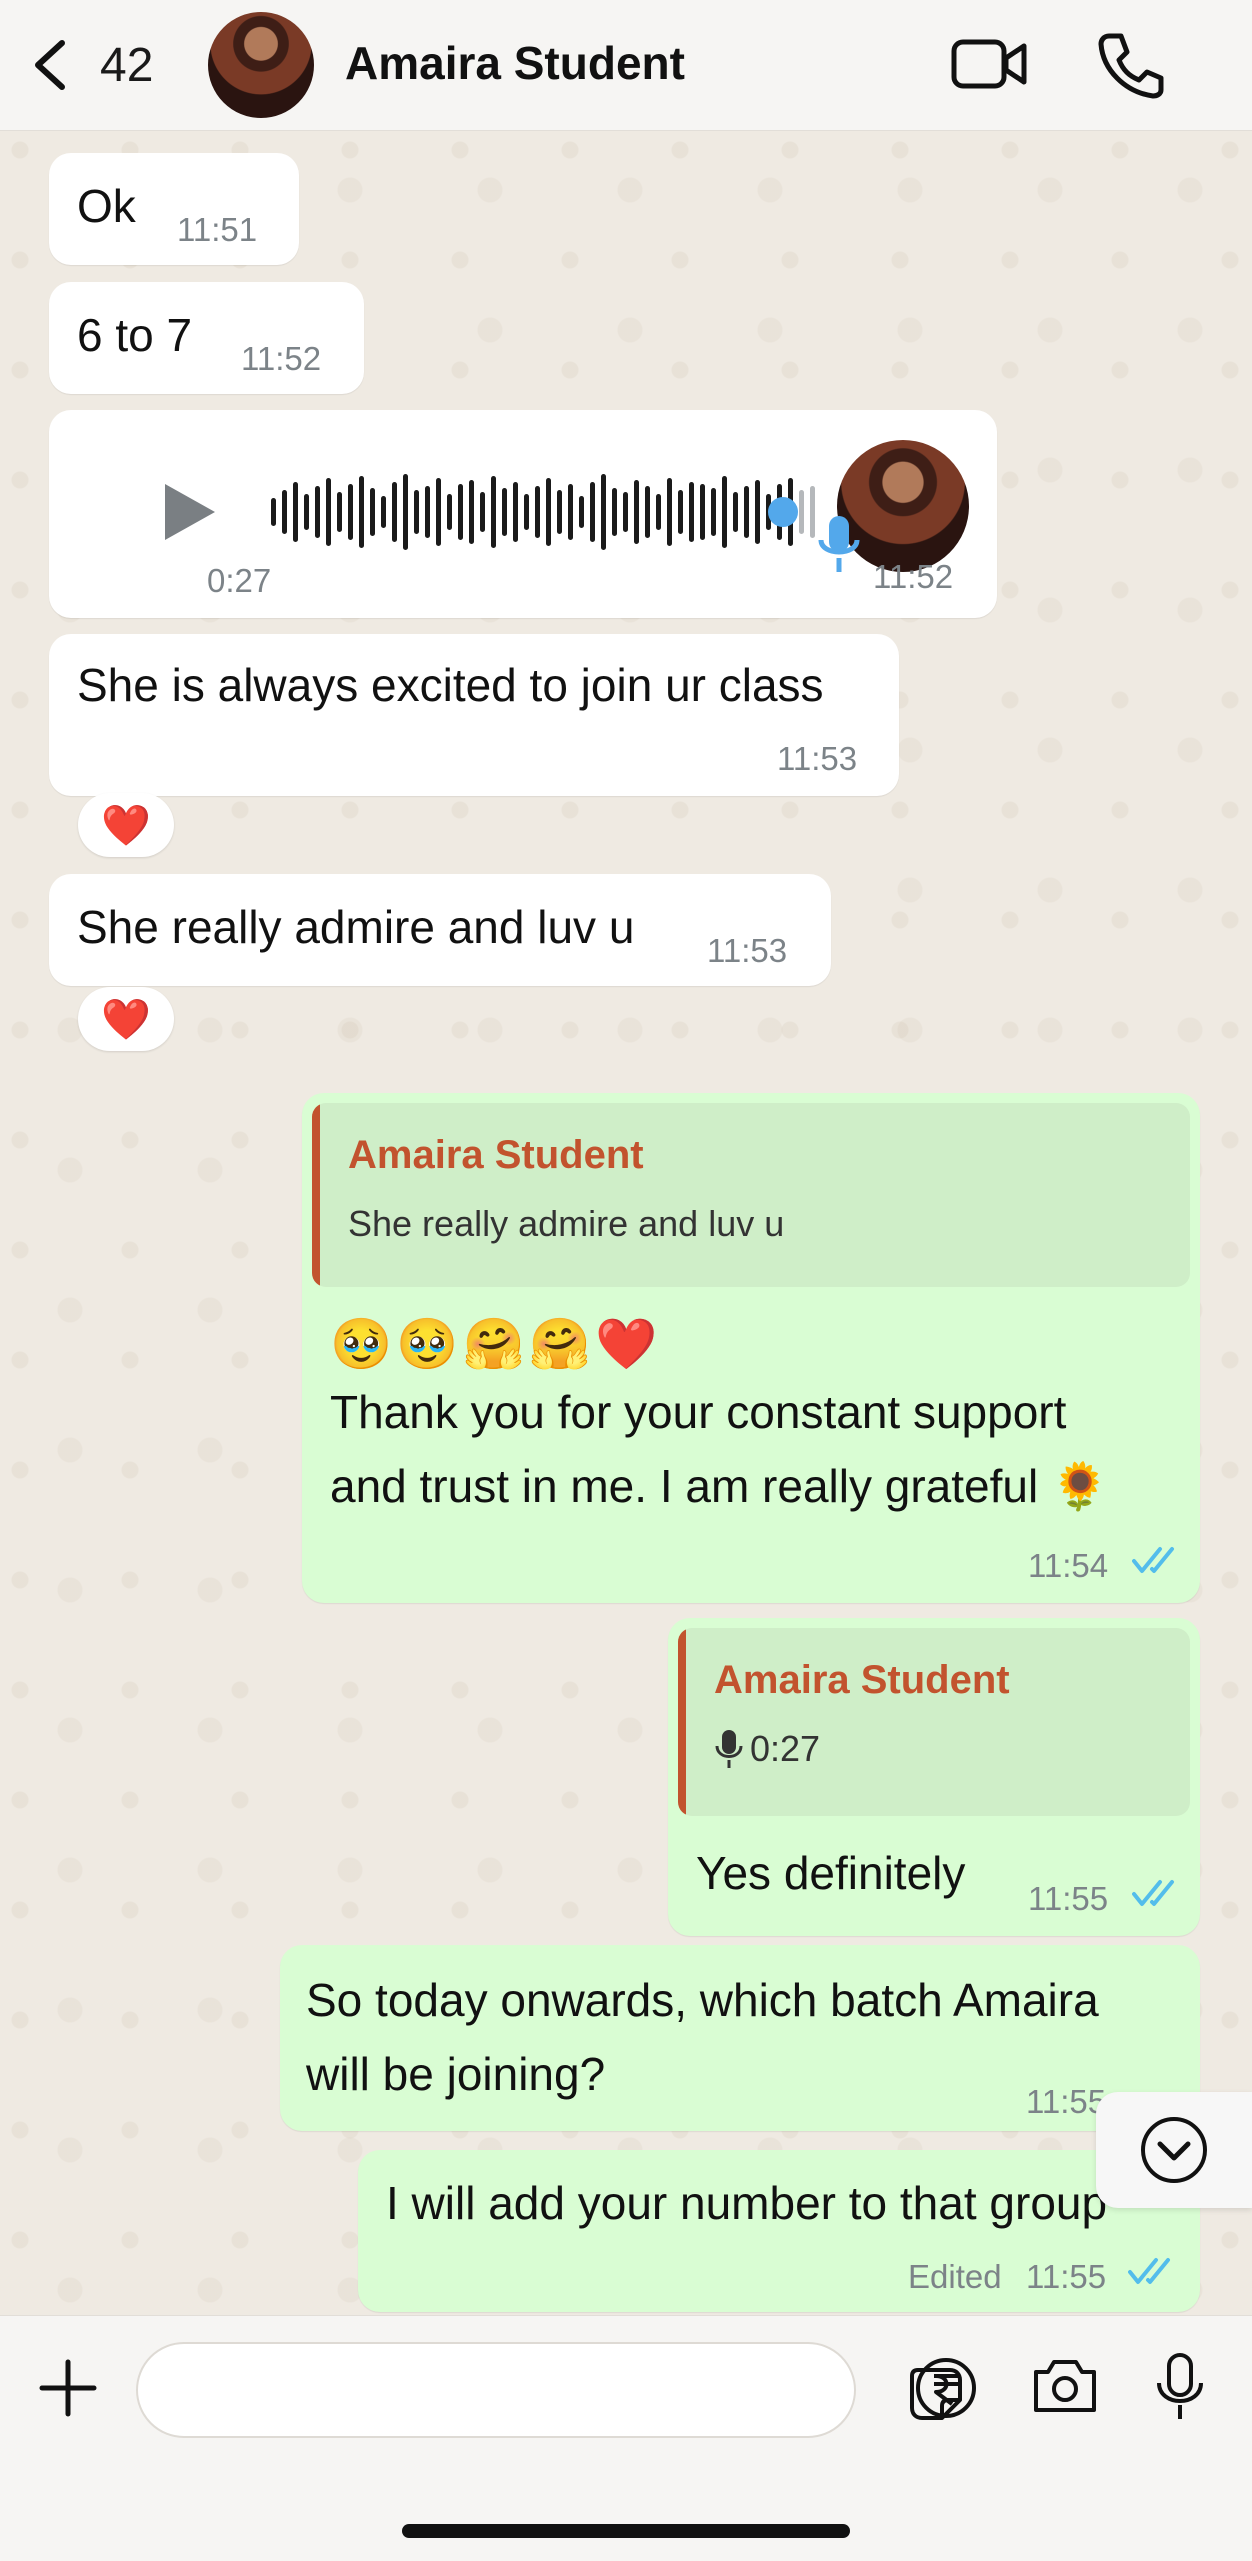 Image resolution: width=1252 pixels, height=2561 pixels. Describe the element at coordinates (566, 1223) in the screenshot. I see `quote-text: She really admire and luv u` at that location.